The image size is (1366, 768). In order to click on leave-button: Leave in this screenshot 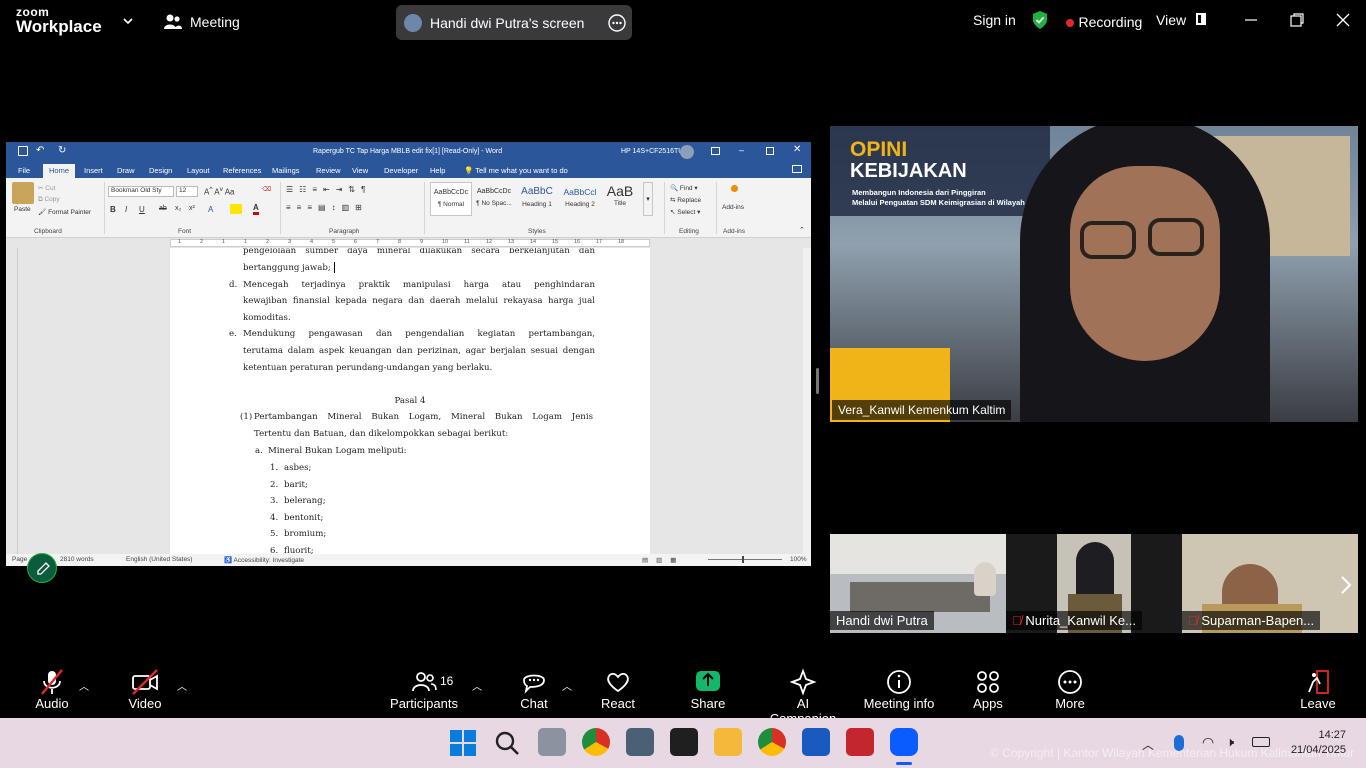, I will do `click(1318, 689)`.